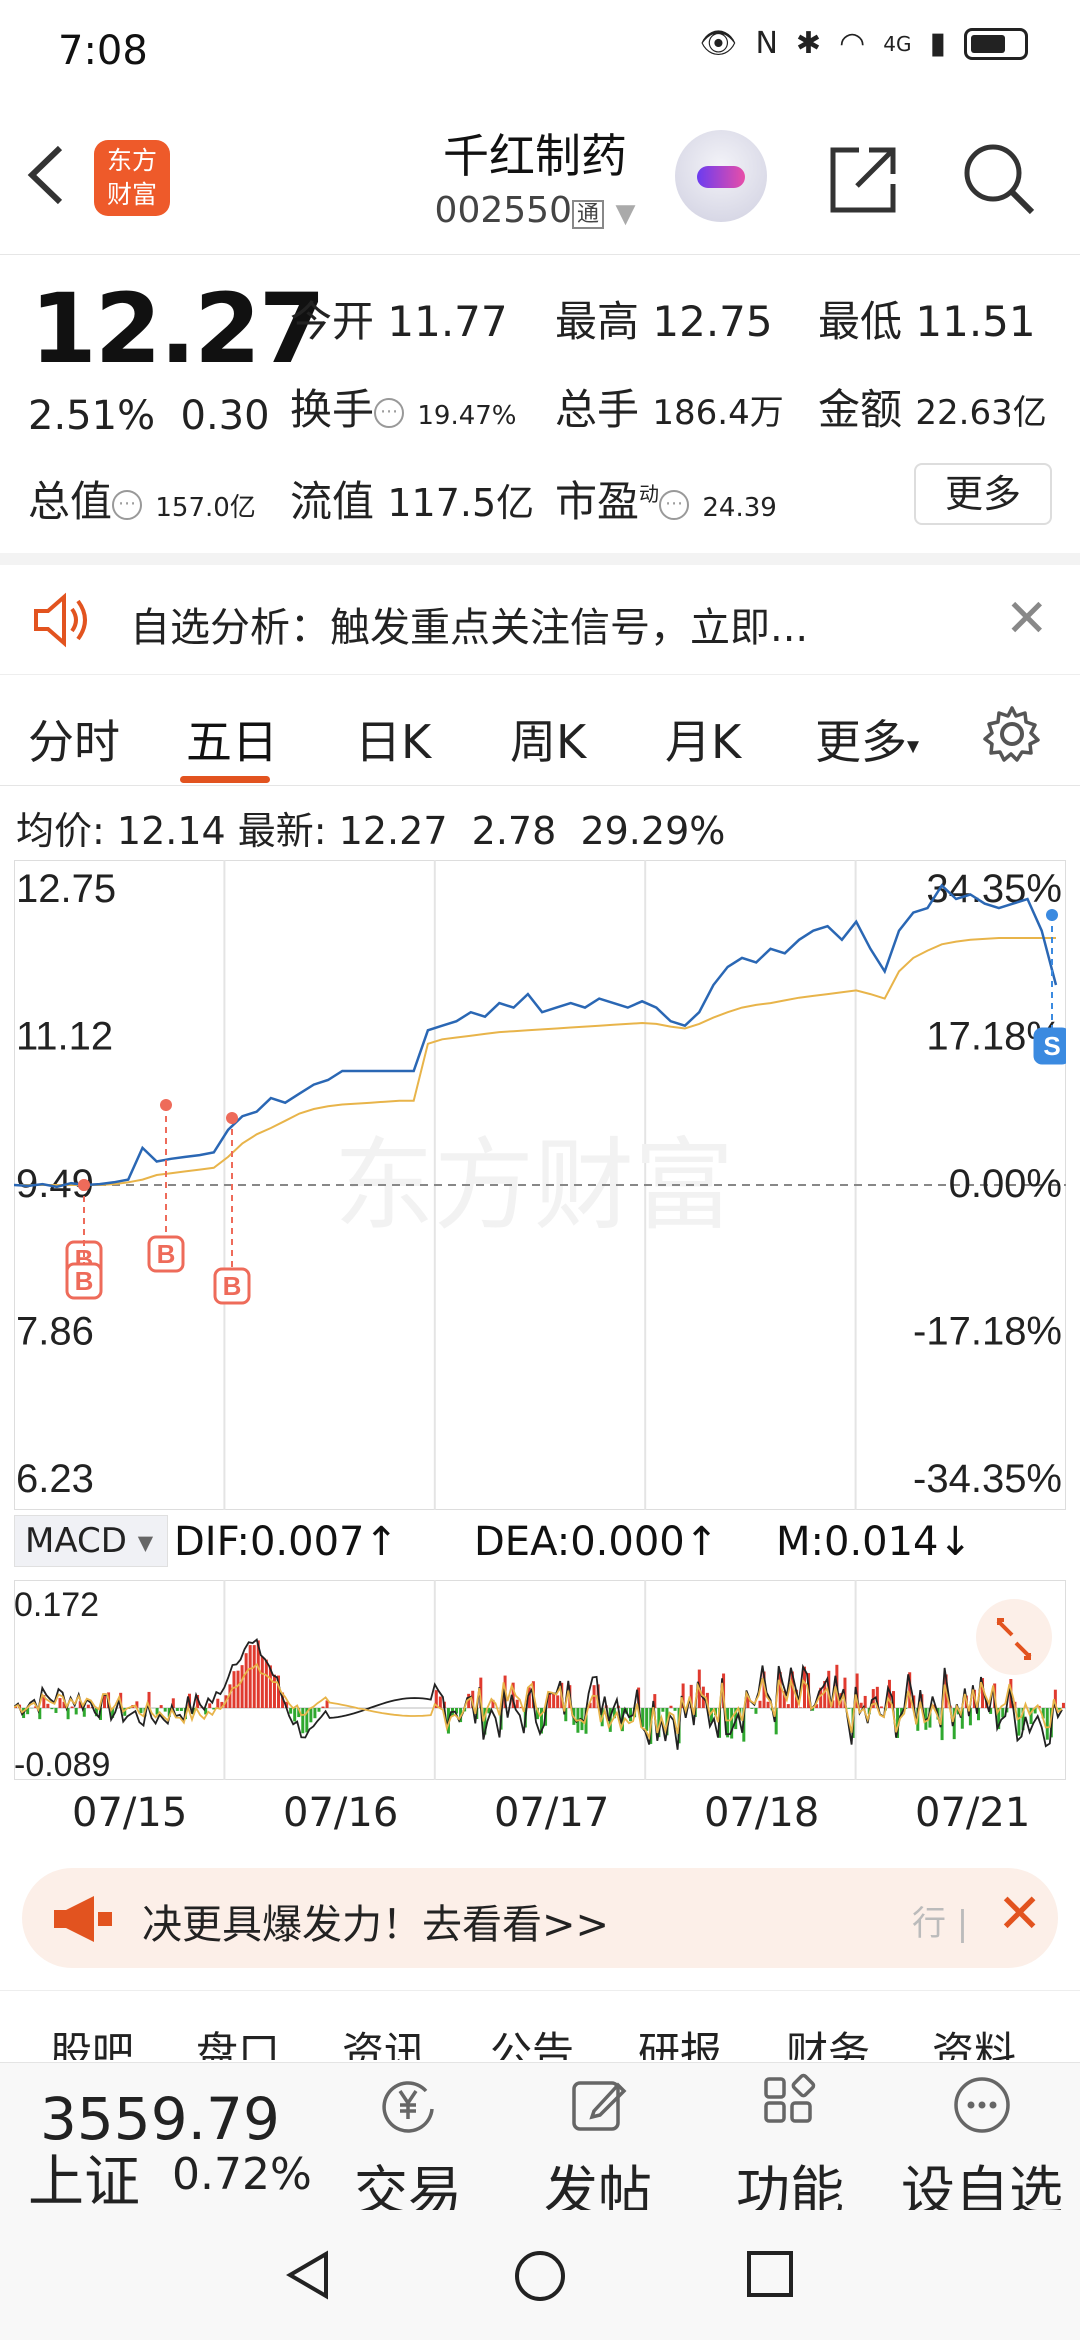  I want to click on market-cap: 总值 ⋯ 157.0亿, so click(142, 501).